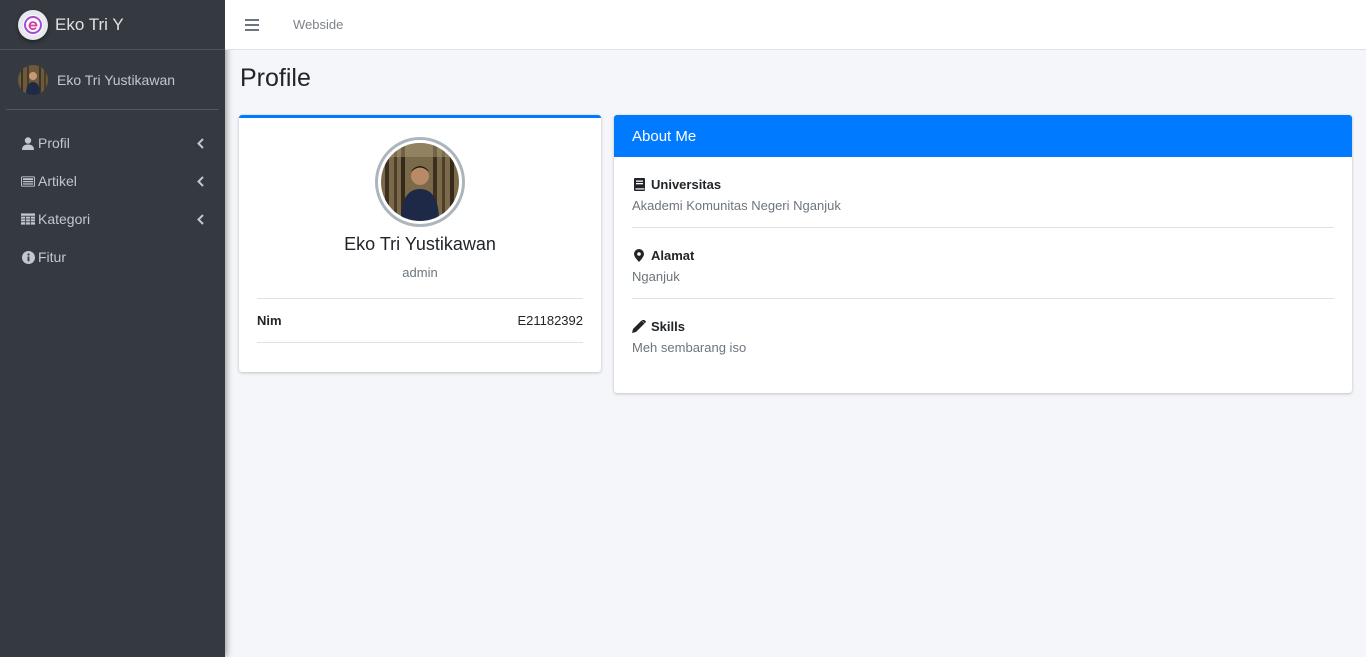 Image resolution: width=1366 pixels, height=657 pixels. I want to click on list-item: Nim E21182392, so click(420, 320).